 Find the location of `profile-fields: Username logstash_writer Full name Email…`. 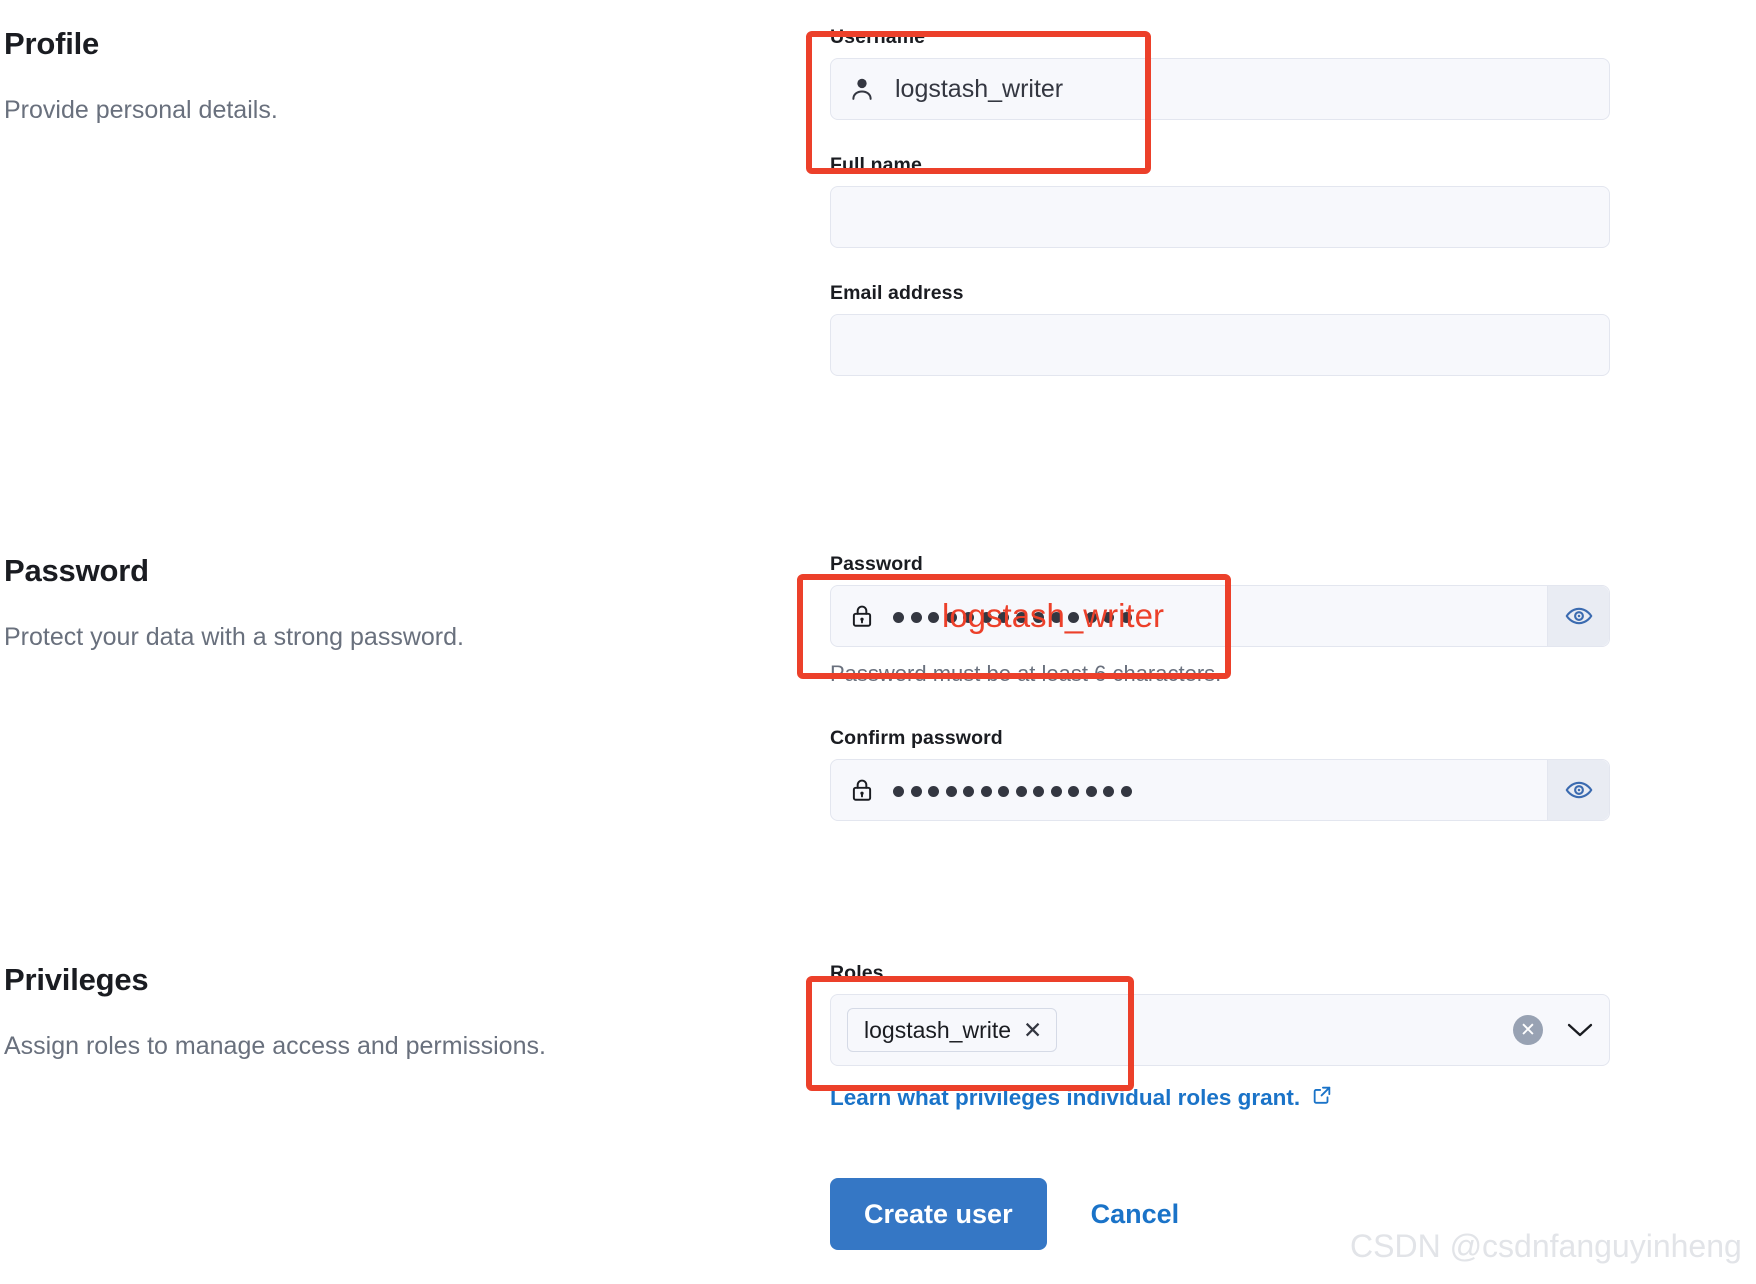

profile-fields: Username logstash_writer Full name Email… is located at coordinates (1225, 218).